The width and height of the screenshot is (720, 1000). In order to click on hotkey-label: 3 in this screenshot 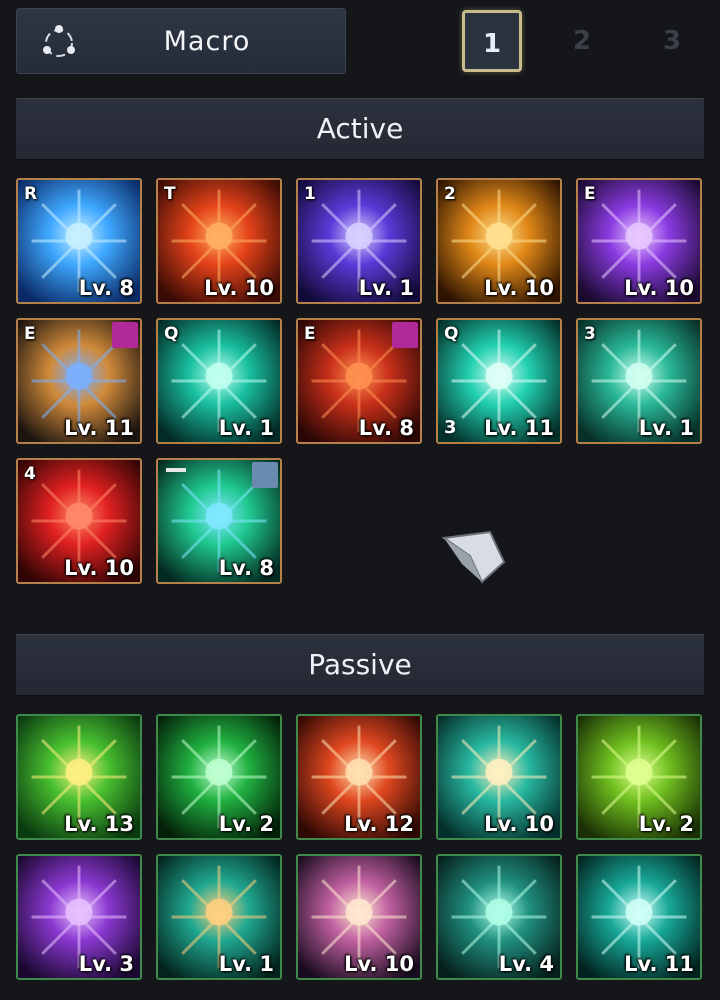, I will do `click(590, 334)`.